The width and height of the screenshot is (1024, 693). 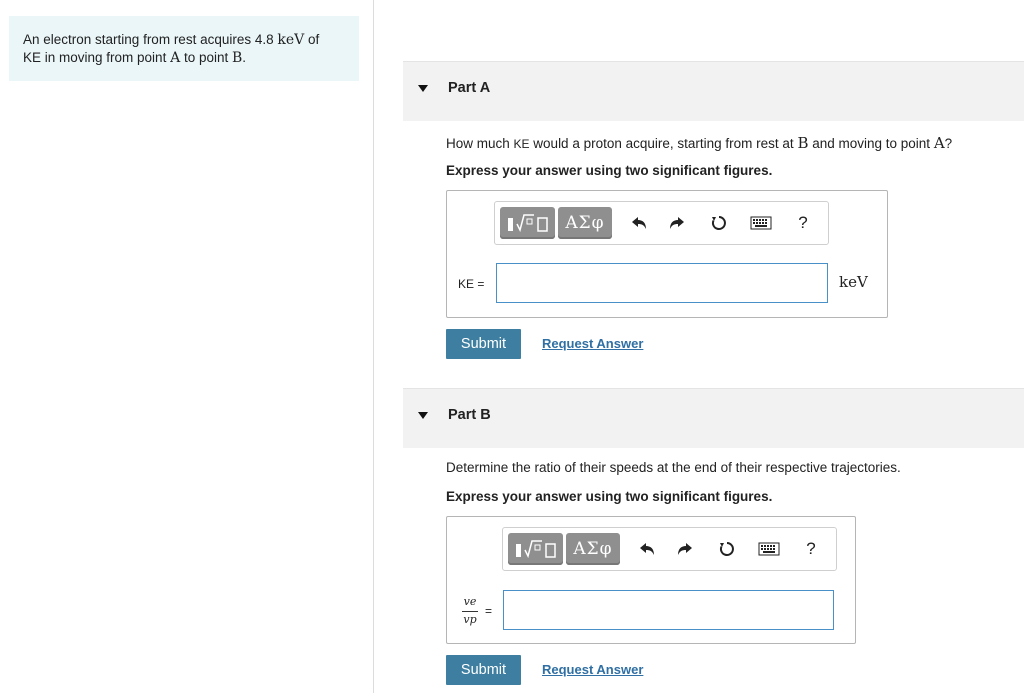 What do you see at coordinates (939, 143) in the screenshot?
I see `question-point-a: A` at bounding box center [939, 143].